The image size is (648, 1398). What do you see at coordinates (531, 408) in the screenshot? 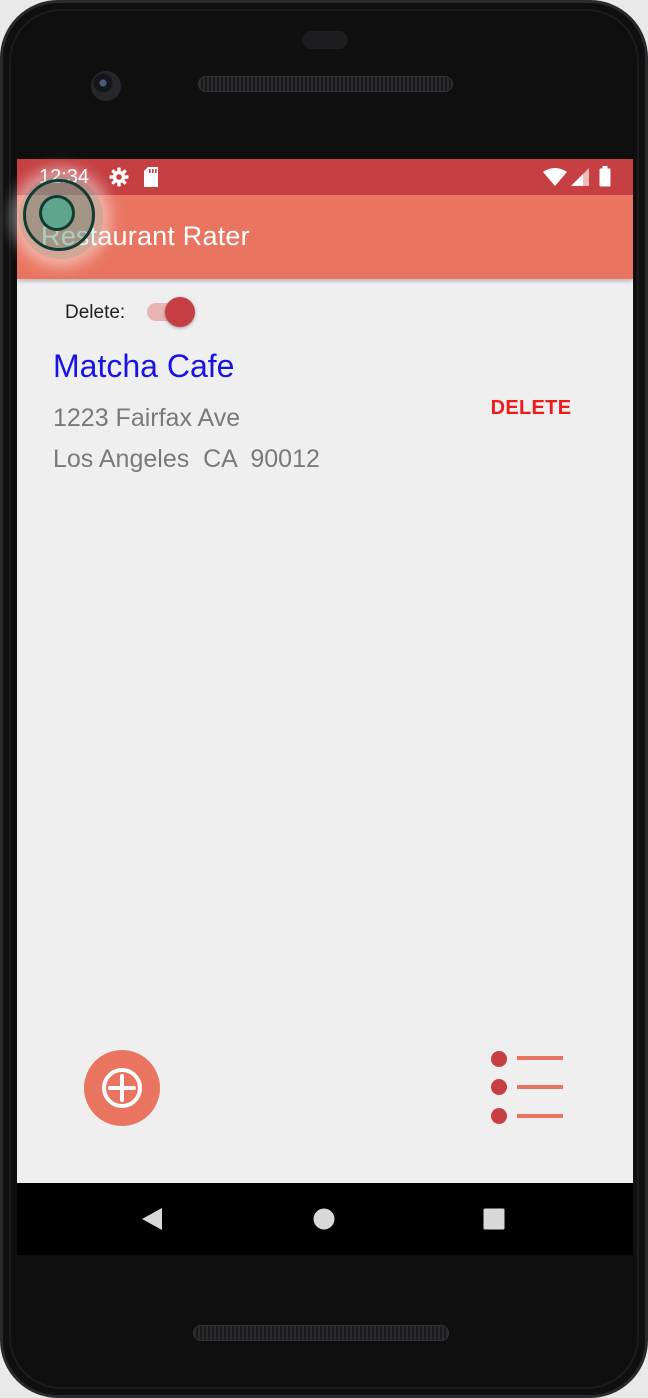
I see `delete-restaurant-button: DELETE` at bounding box center [531, 408].